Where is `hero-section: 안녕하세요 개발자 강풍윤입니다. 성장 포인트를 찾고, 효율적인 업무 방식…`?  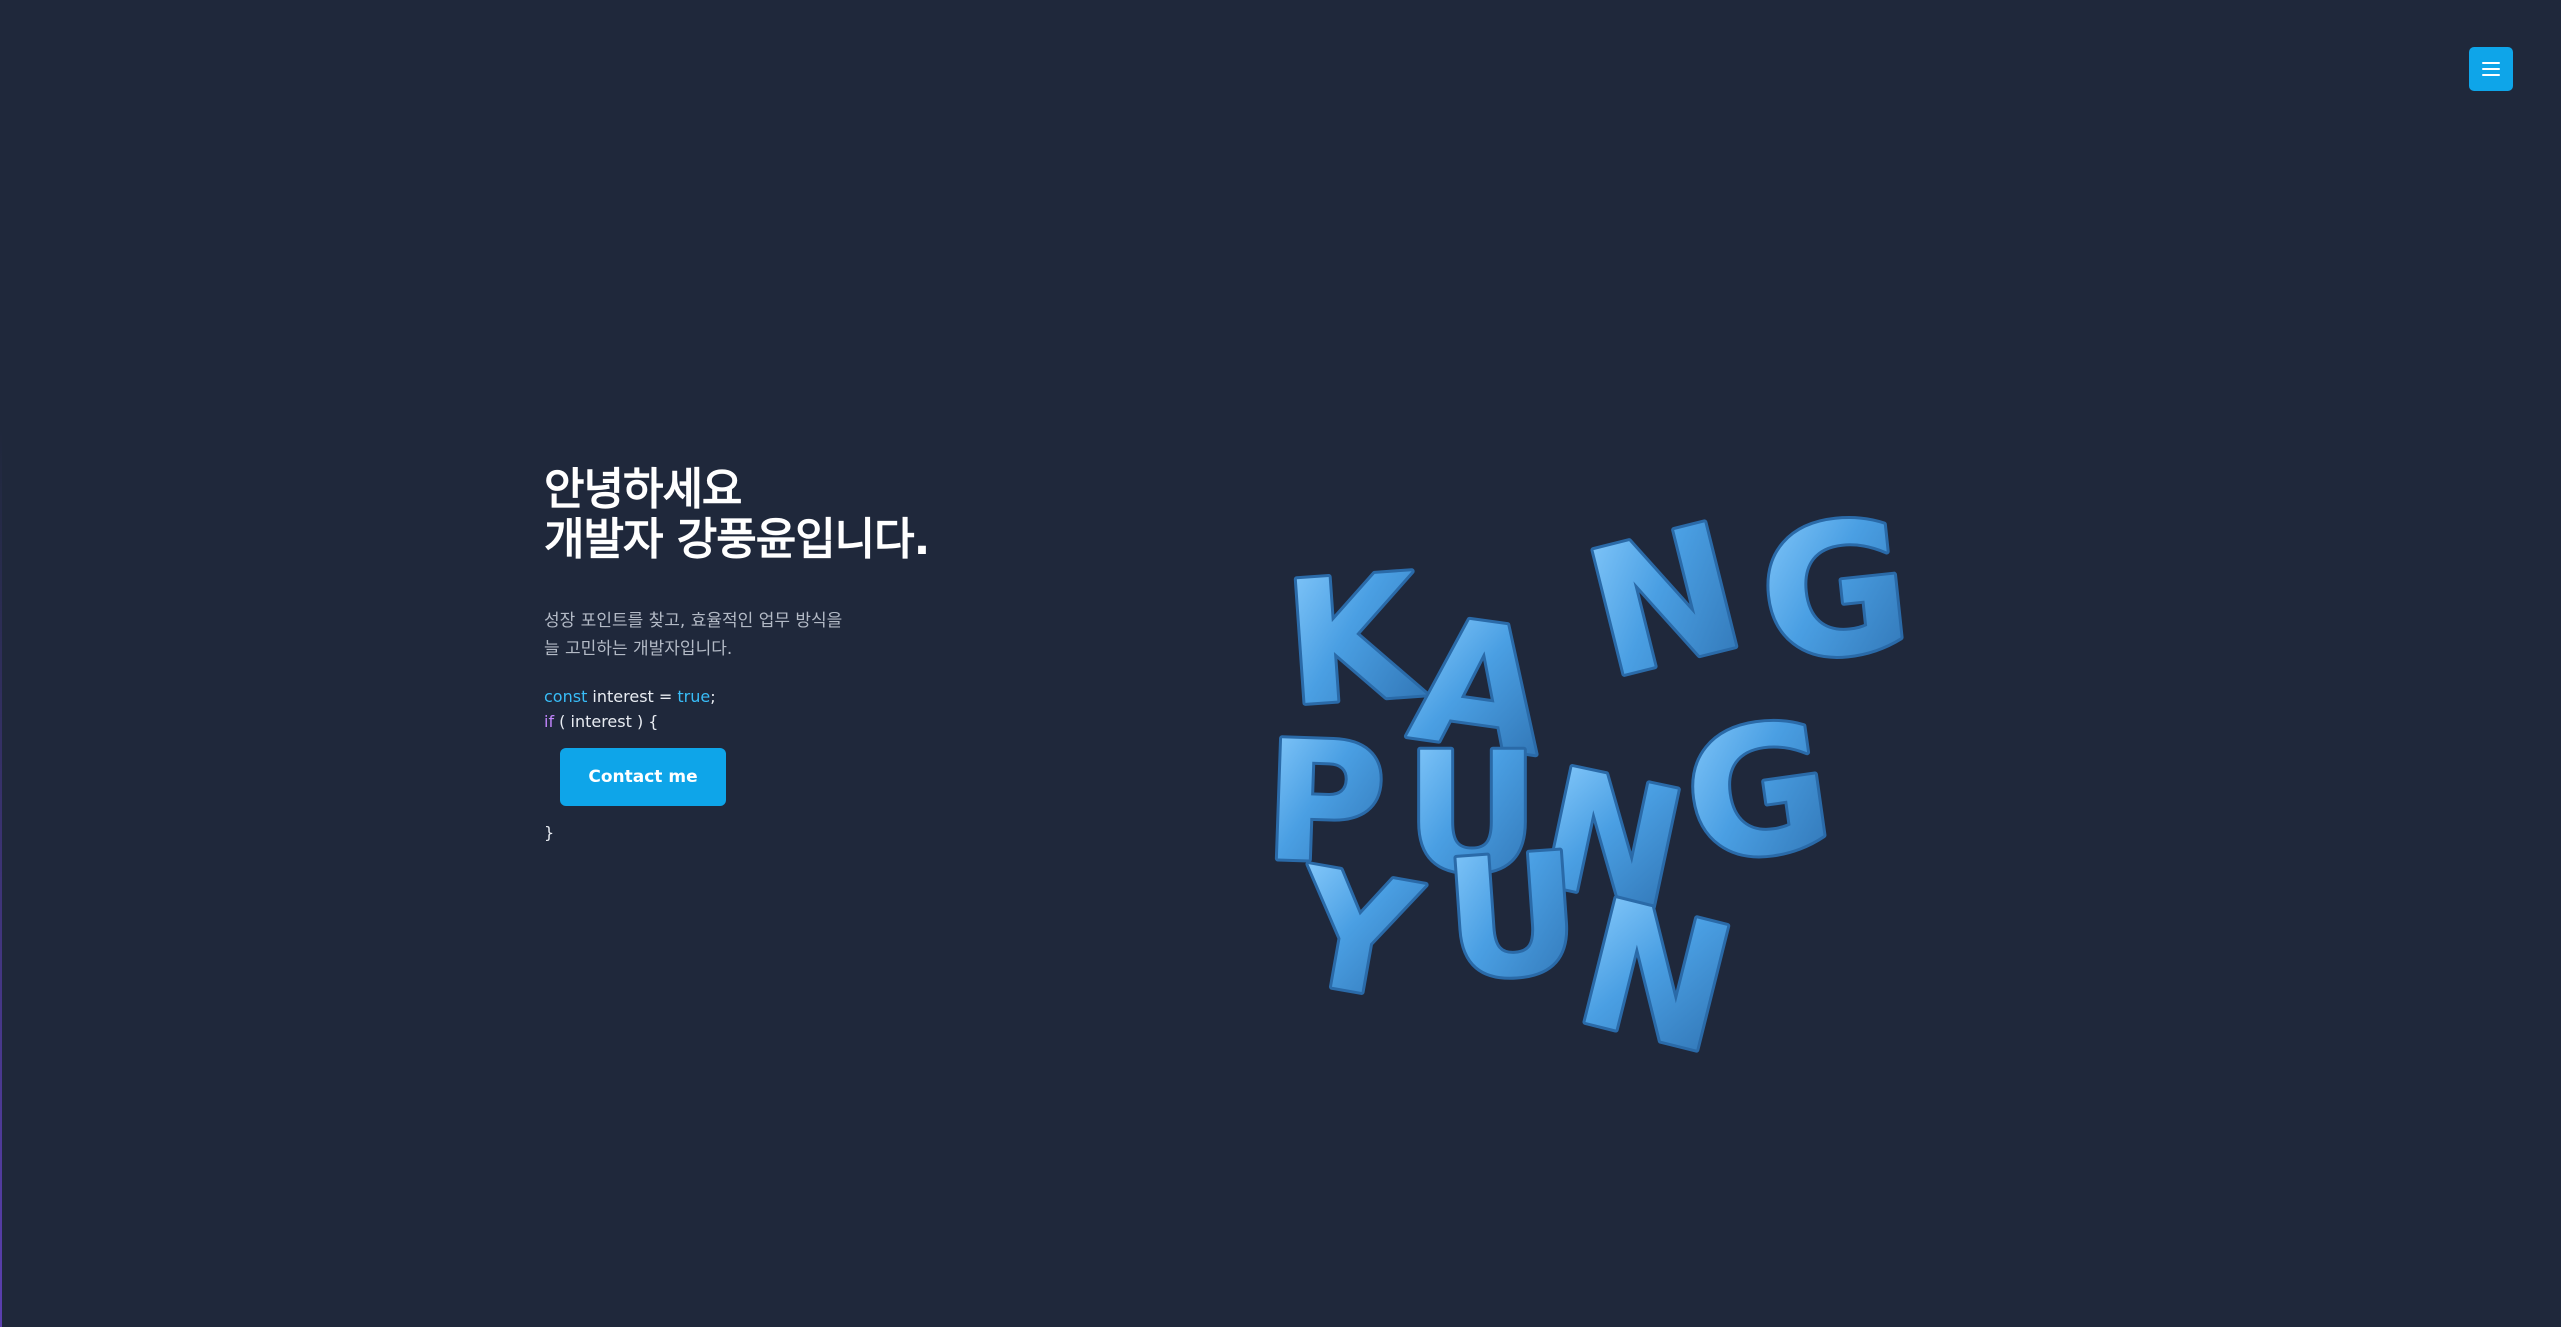
hero-section: 안녕하세요 개발자 강풍윤입니다. 성장 포인트를 찾고, 효율적인 업무 방식… is located at coordinates (894, 655).